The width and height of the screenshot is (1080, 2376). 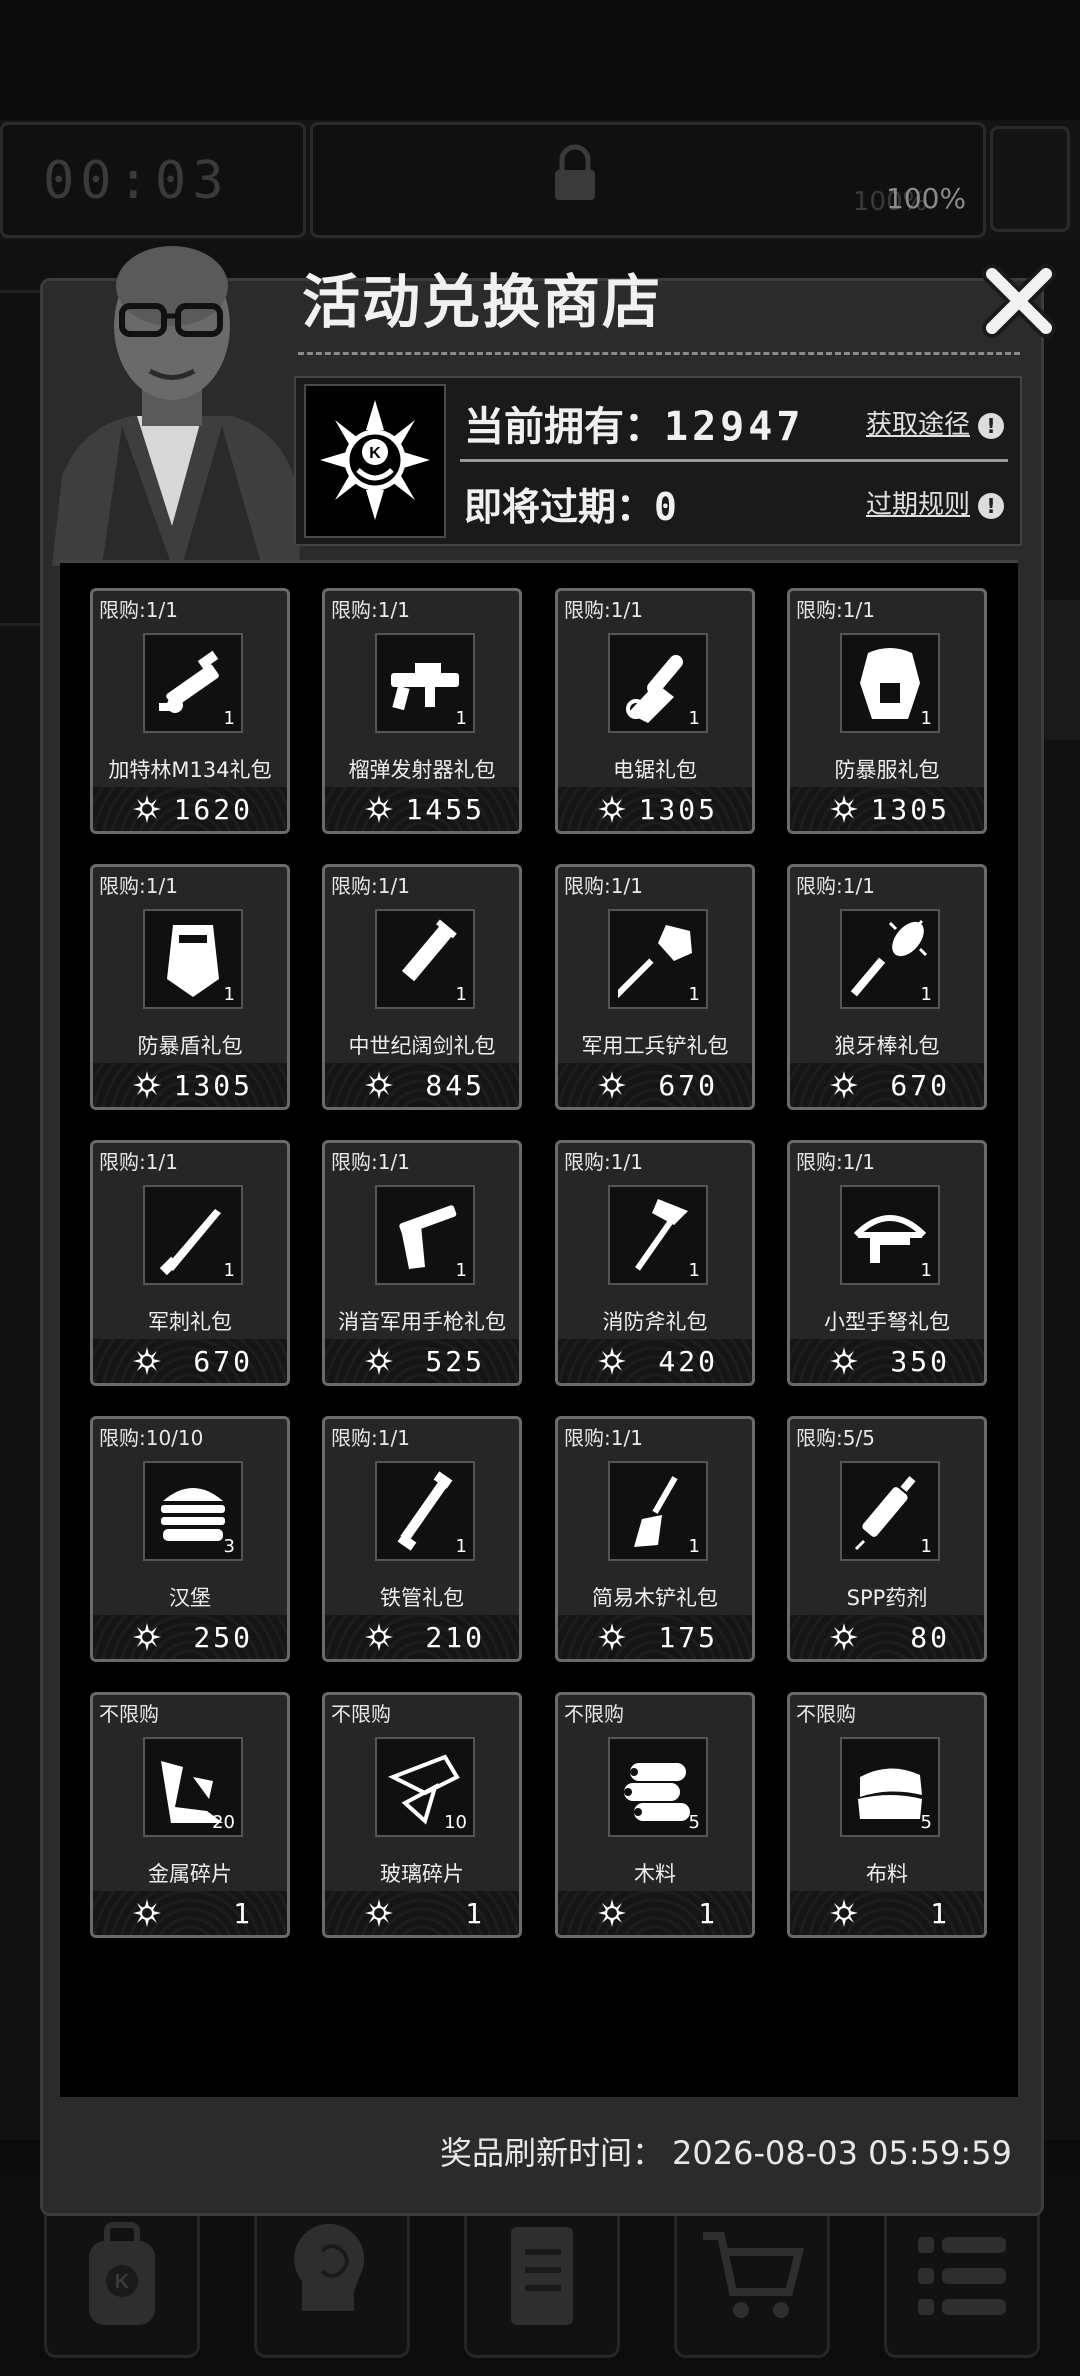 I want to click on price-bar: 250, so click(x=190, y=1637).